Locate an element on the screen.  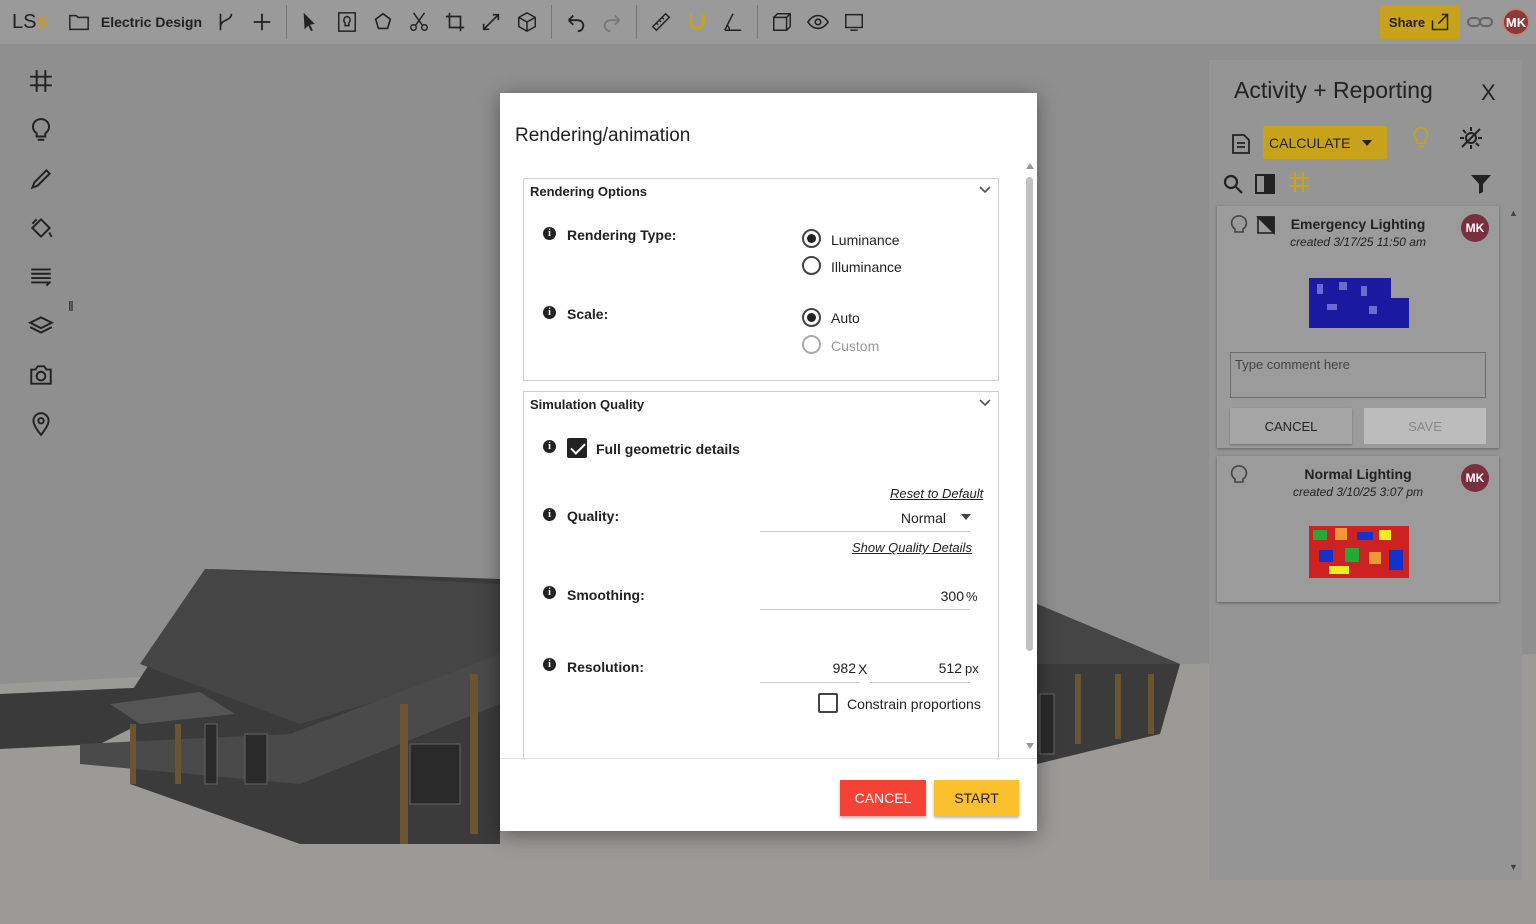
resolution-height-input: 512 is located at coordinates (933, 668).